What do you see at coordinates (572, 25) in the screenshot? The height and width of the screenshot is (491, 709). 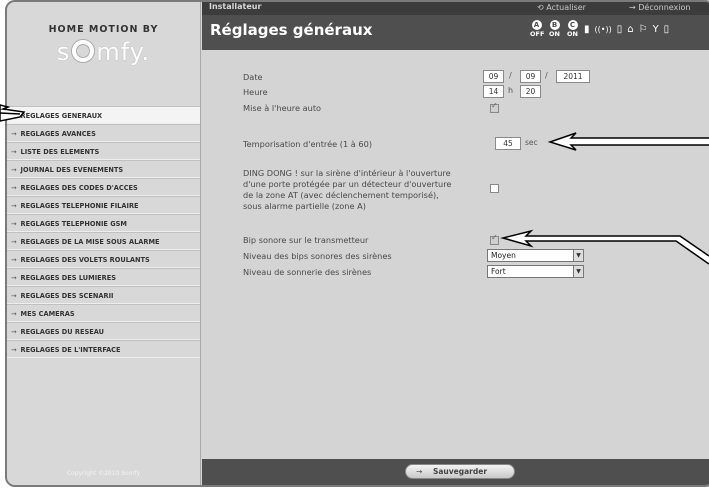 I see `zone-c-icon: C` at bounding box center [572, 25].